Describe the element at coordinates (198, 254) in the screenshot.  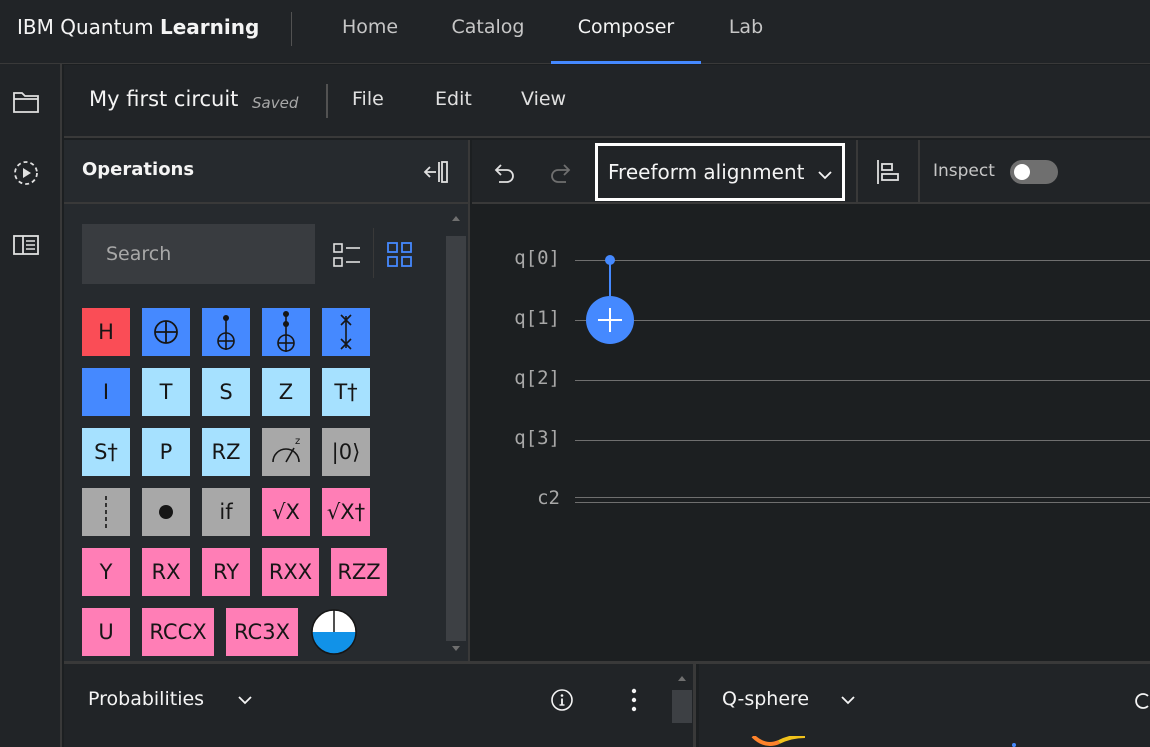
I see `search-input` at that location.